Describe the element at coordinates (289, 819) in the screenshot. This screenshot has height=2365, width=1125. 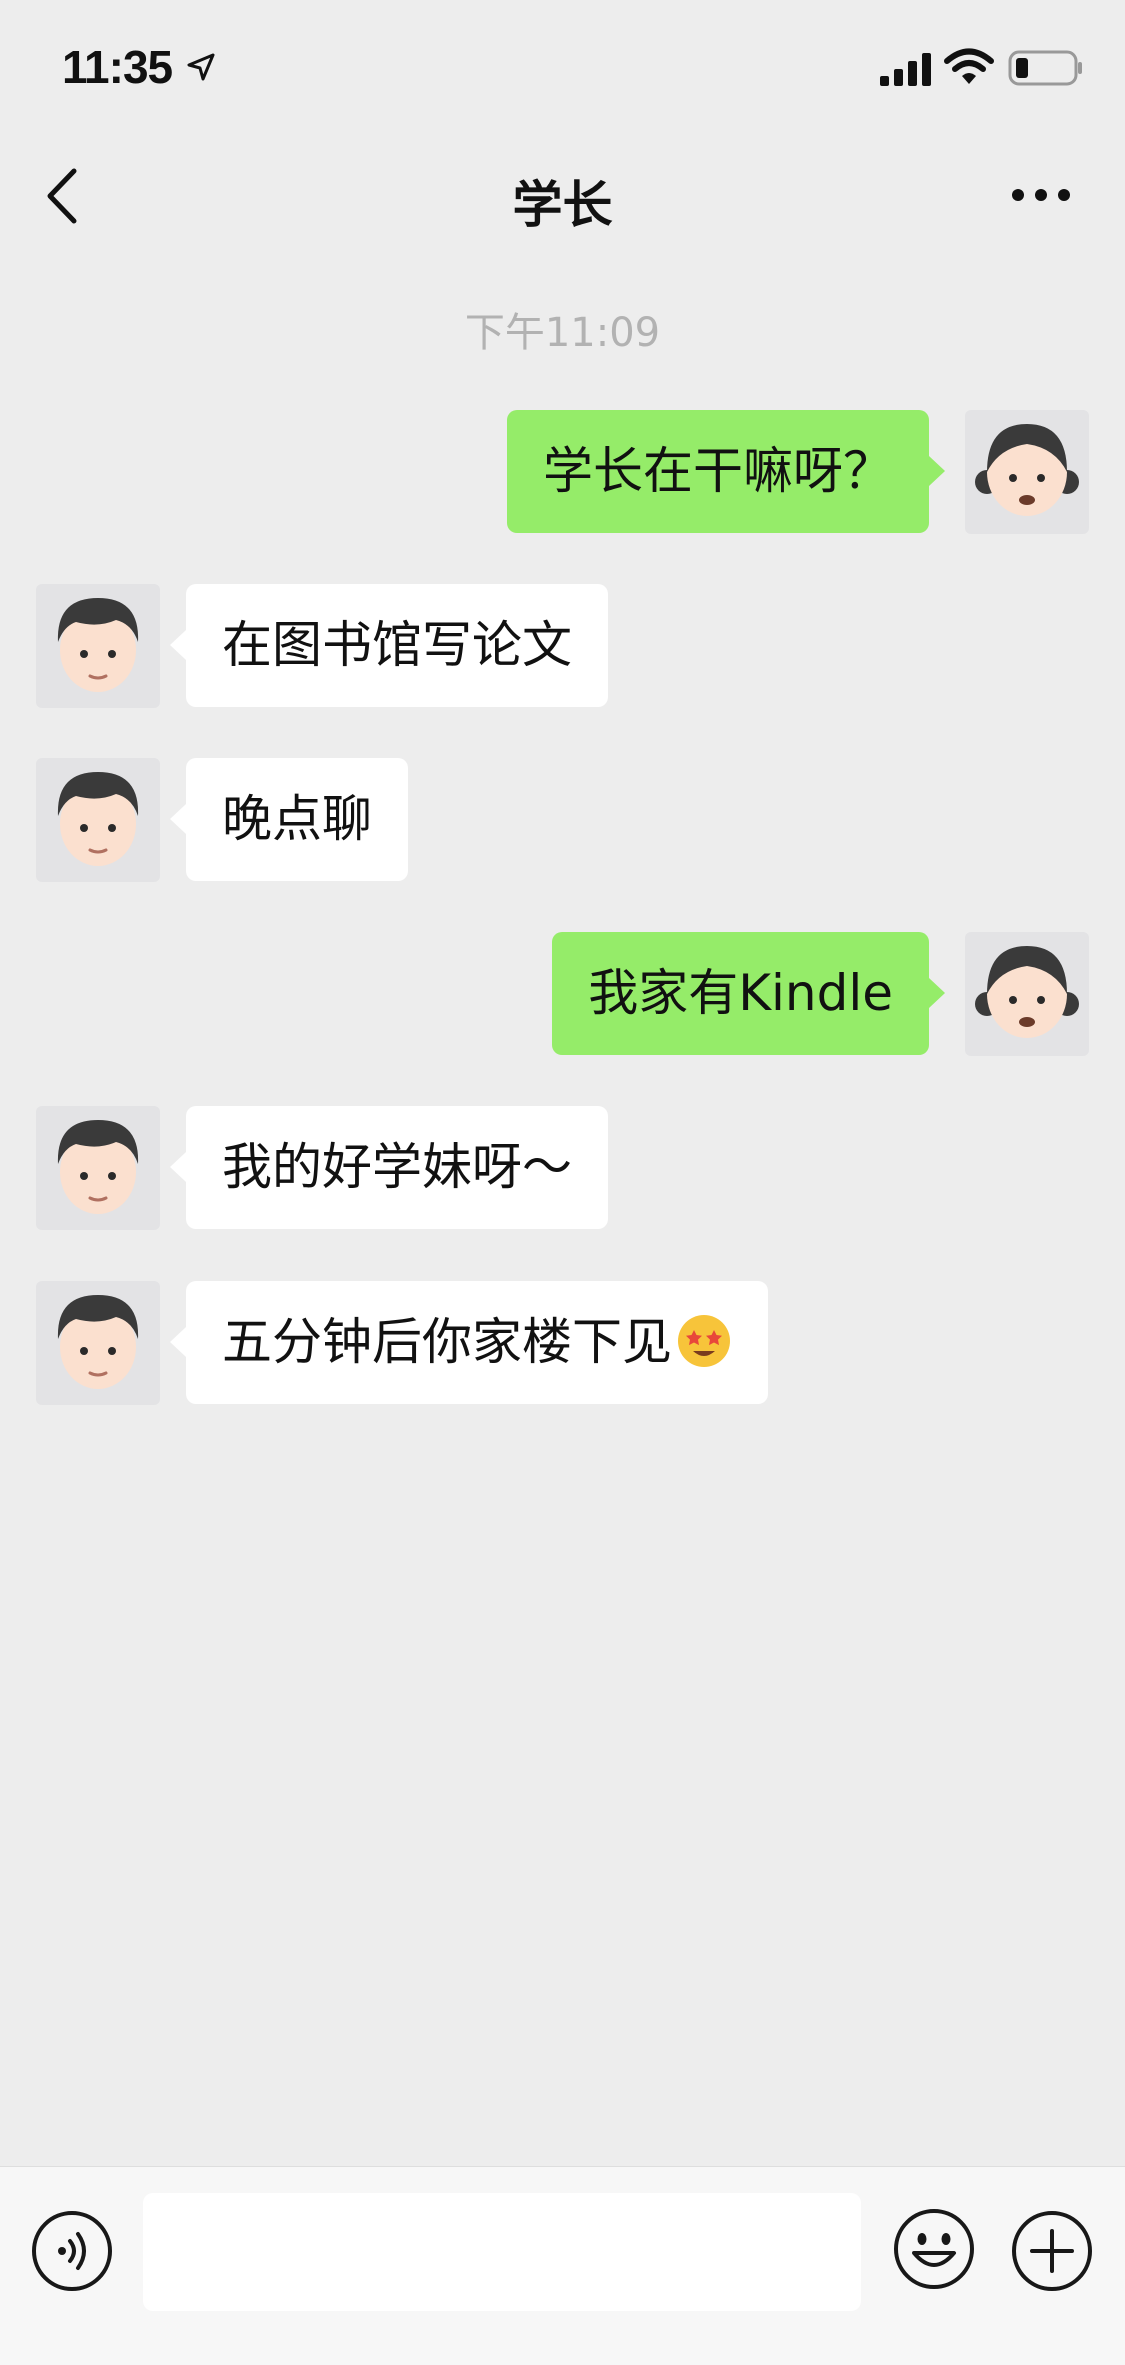
I see `received-message-bubble: 晚点聊` at that location.